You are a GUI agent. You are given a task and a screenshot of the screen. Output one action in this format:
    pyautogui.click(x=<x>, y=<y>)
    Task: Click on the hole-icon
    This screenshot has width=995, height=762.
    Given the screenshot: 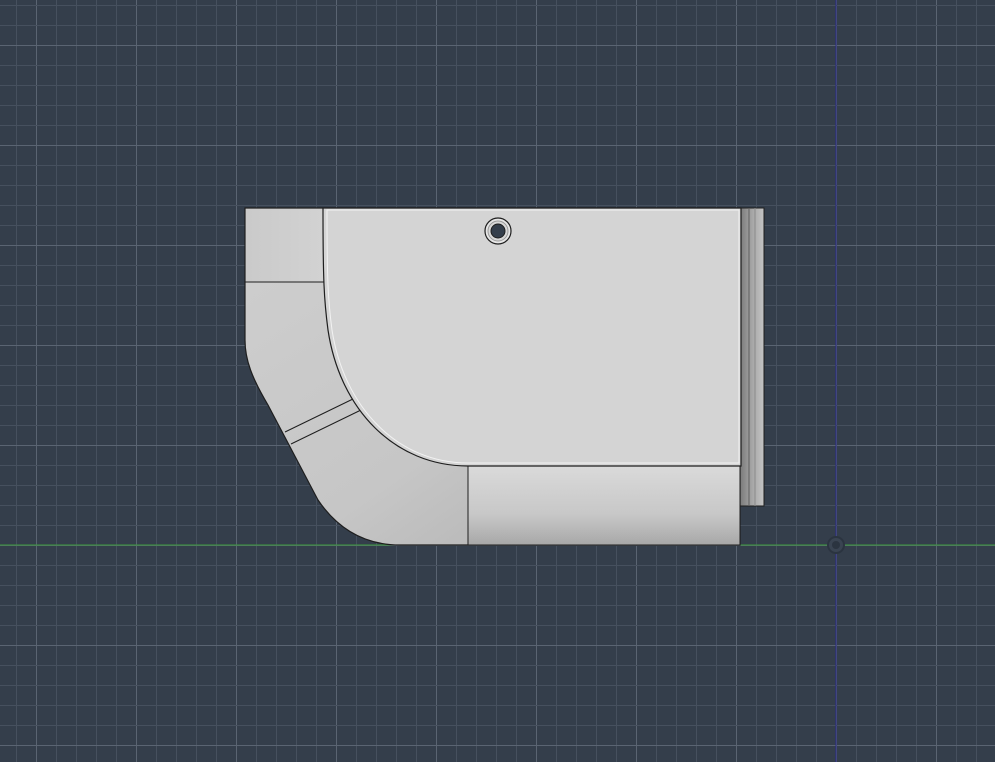 What is the action you would take?
    pyautogui.click(x=498, y=231)
    